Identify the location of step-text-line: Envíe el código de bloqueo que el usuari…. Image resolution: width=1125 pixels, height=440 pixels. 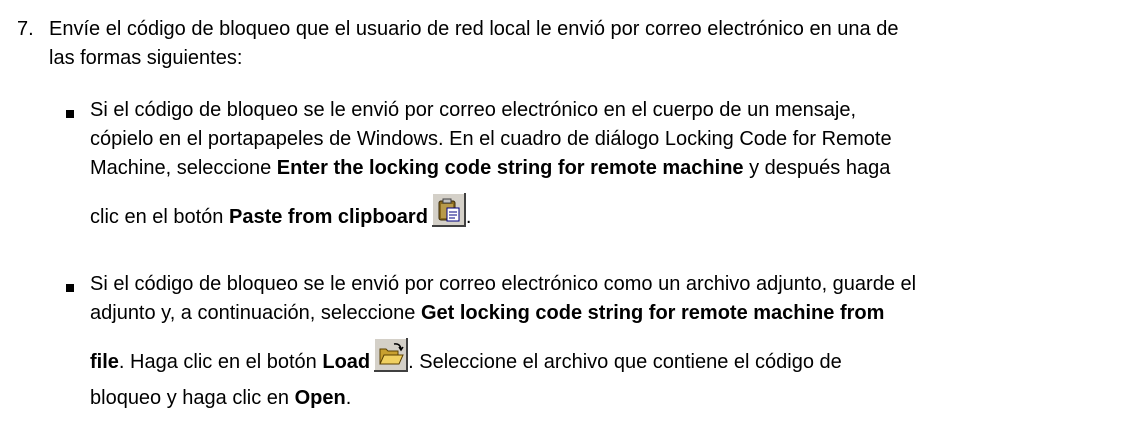
(474, 29).